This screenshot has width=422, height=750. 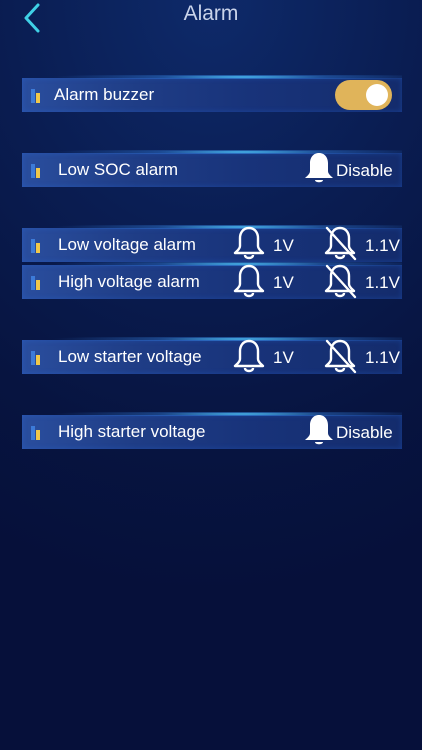 What do you see at coordinates (211, 13) in the screenshot?
I see `page-title: Alarm` at bounding box center [211, 13].